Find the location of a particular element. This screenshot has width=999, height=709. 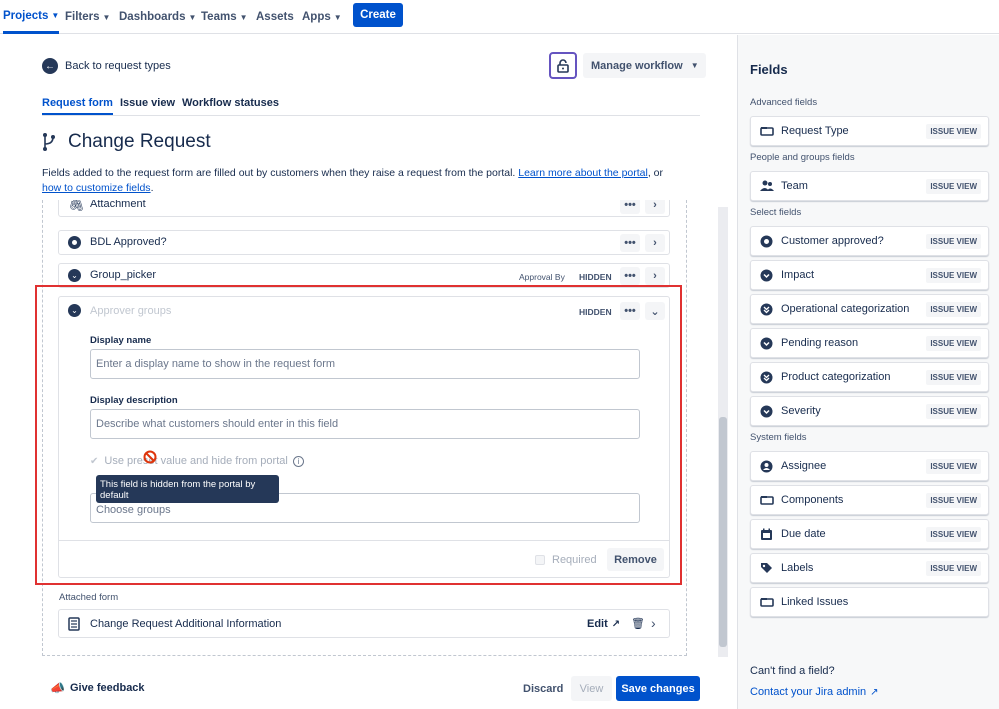

chevron-right-icon: › is located at coordinates (653, 623).